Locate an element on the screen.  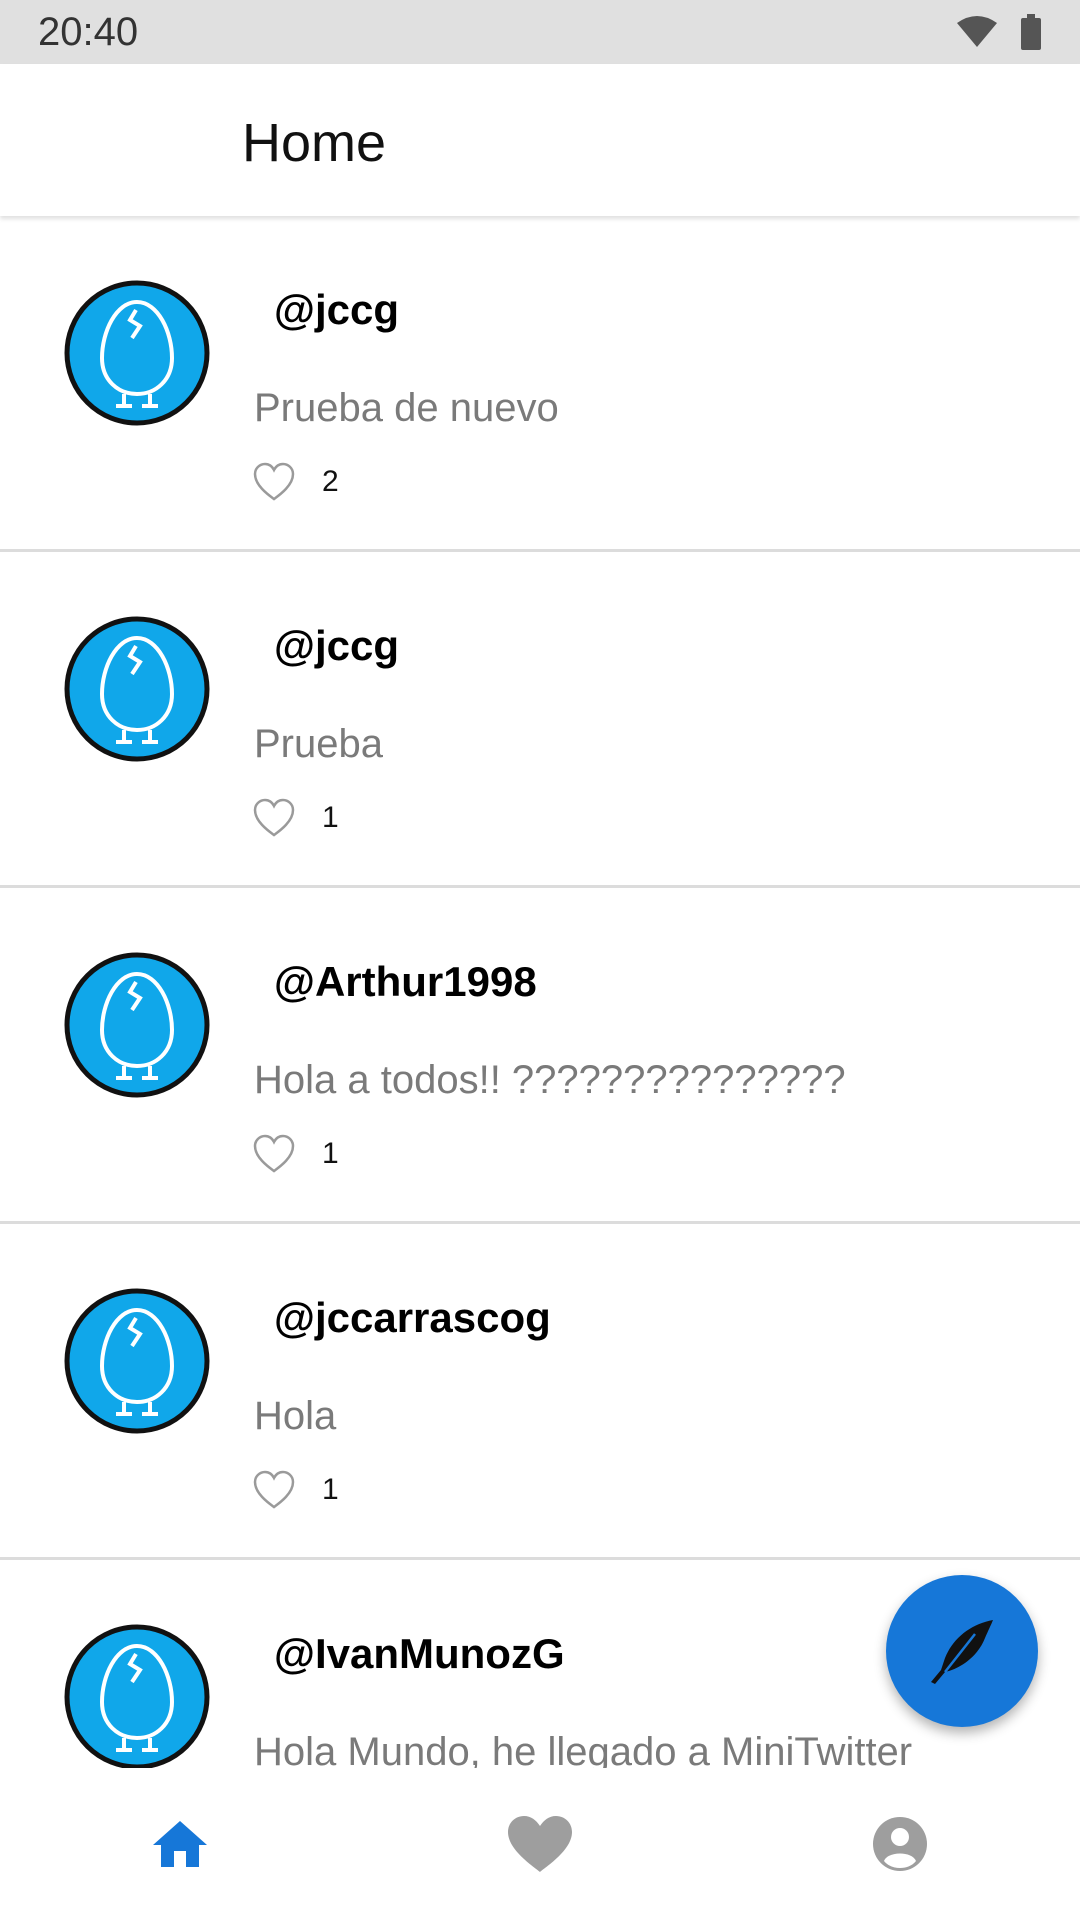
compose-tweet-button is located at coordinates (962, 1651).